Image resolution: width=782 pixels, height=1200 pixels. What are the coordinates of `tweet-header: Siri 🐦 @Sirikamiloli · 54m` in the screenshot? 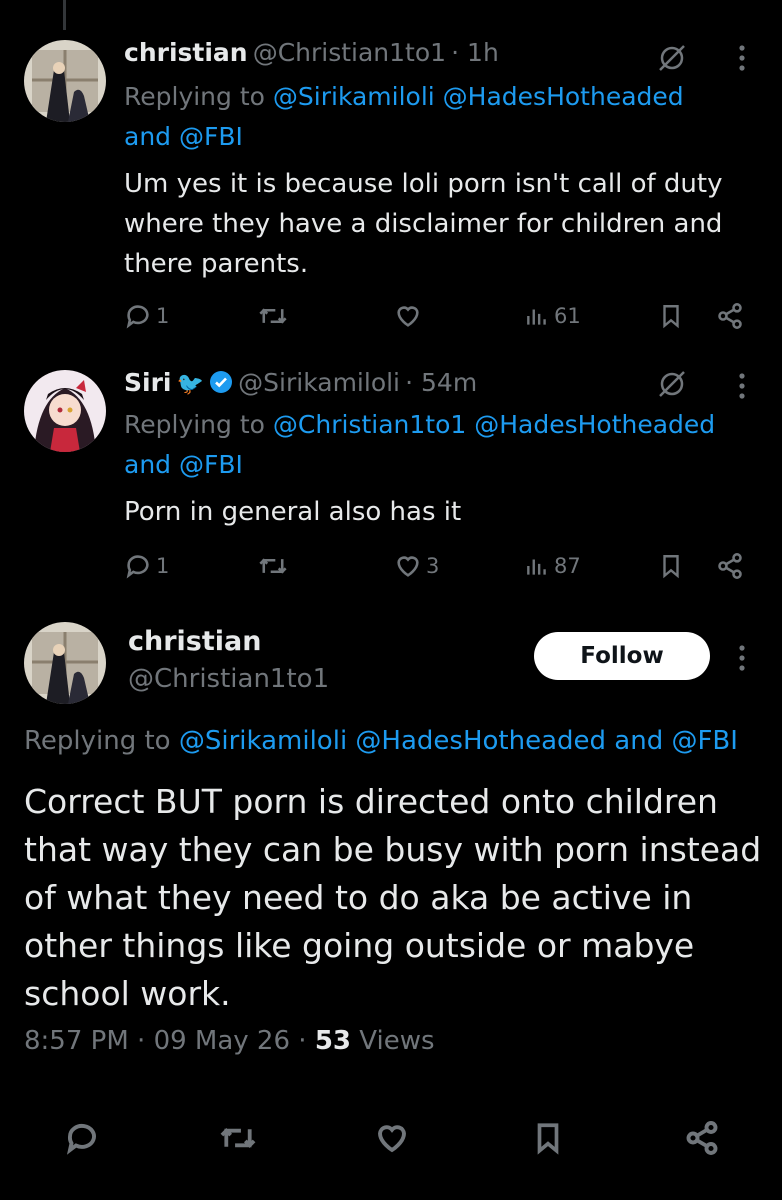 It's located at (300, 382).